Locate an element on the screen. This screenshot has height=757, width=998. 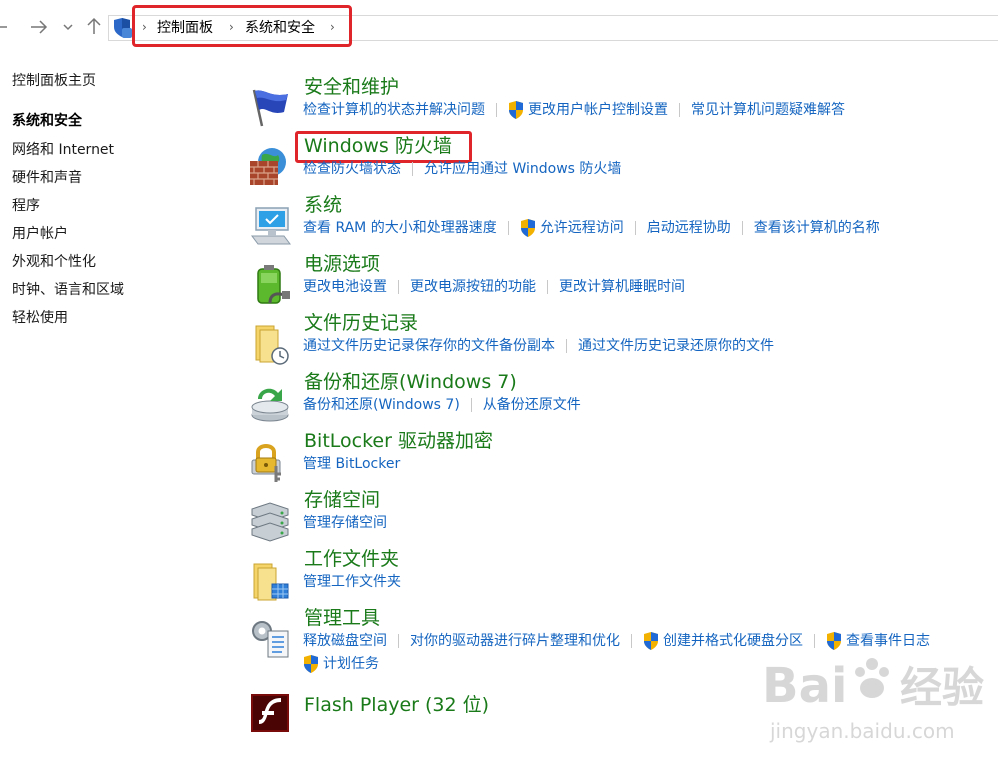
category-title: 系统 is located at coordinates (323, 205).